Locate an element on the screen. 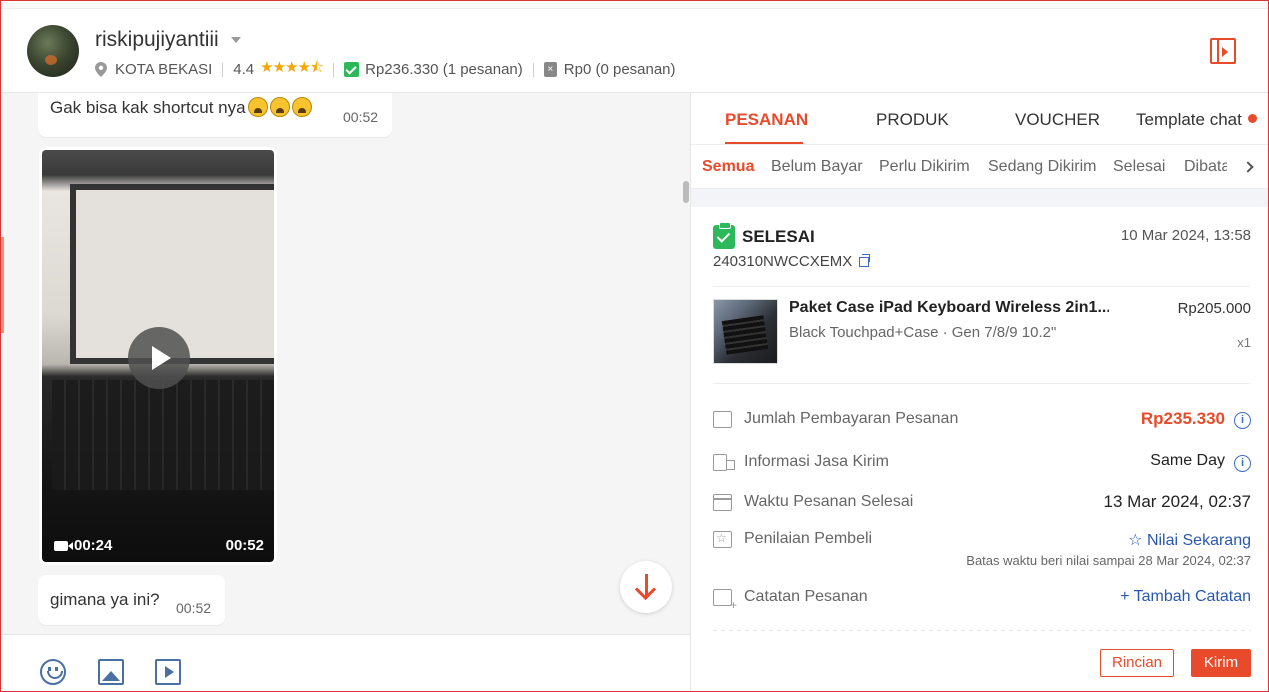  payment-icon is located at coordinates (722, 419).